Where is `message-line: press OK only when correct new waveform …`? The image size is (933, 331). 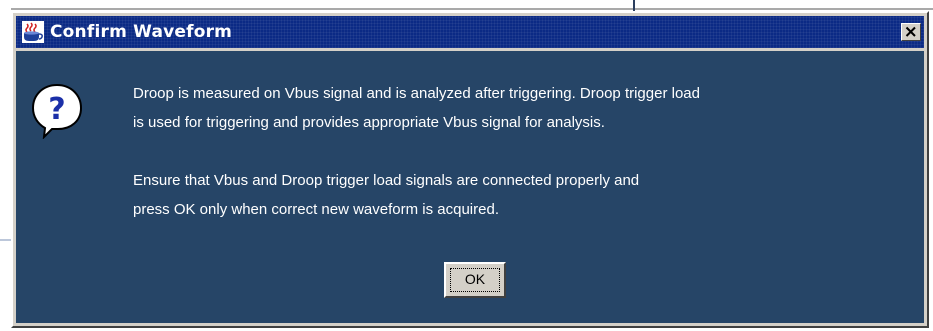
message-line: press OK only when correct new waveform … is located at coordinates (316, 209).